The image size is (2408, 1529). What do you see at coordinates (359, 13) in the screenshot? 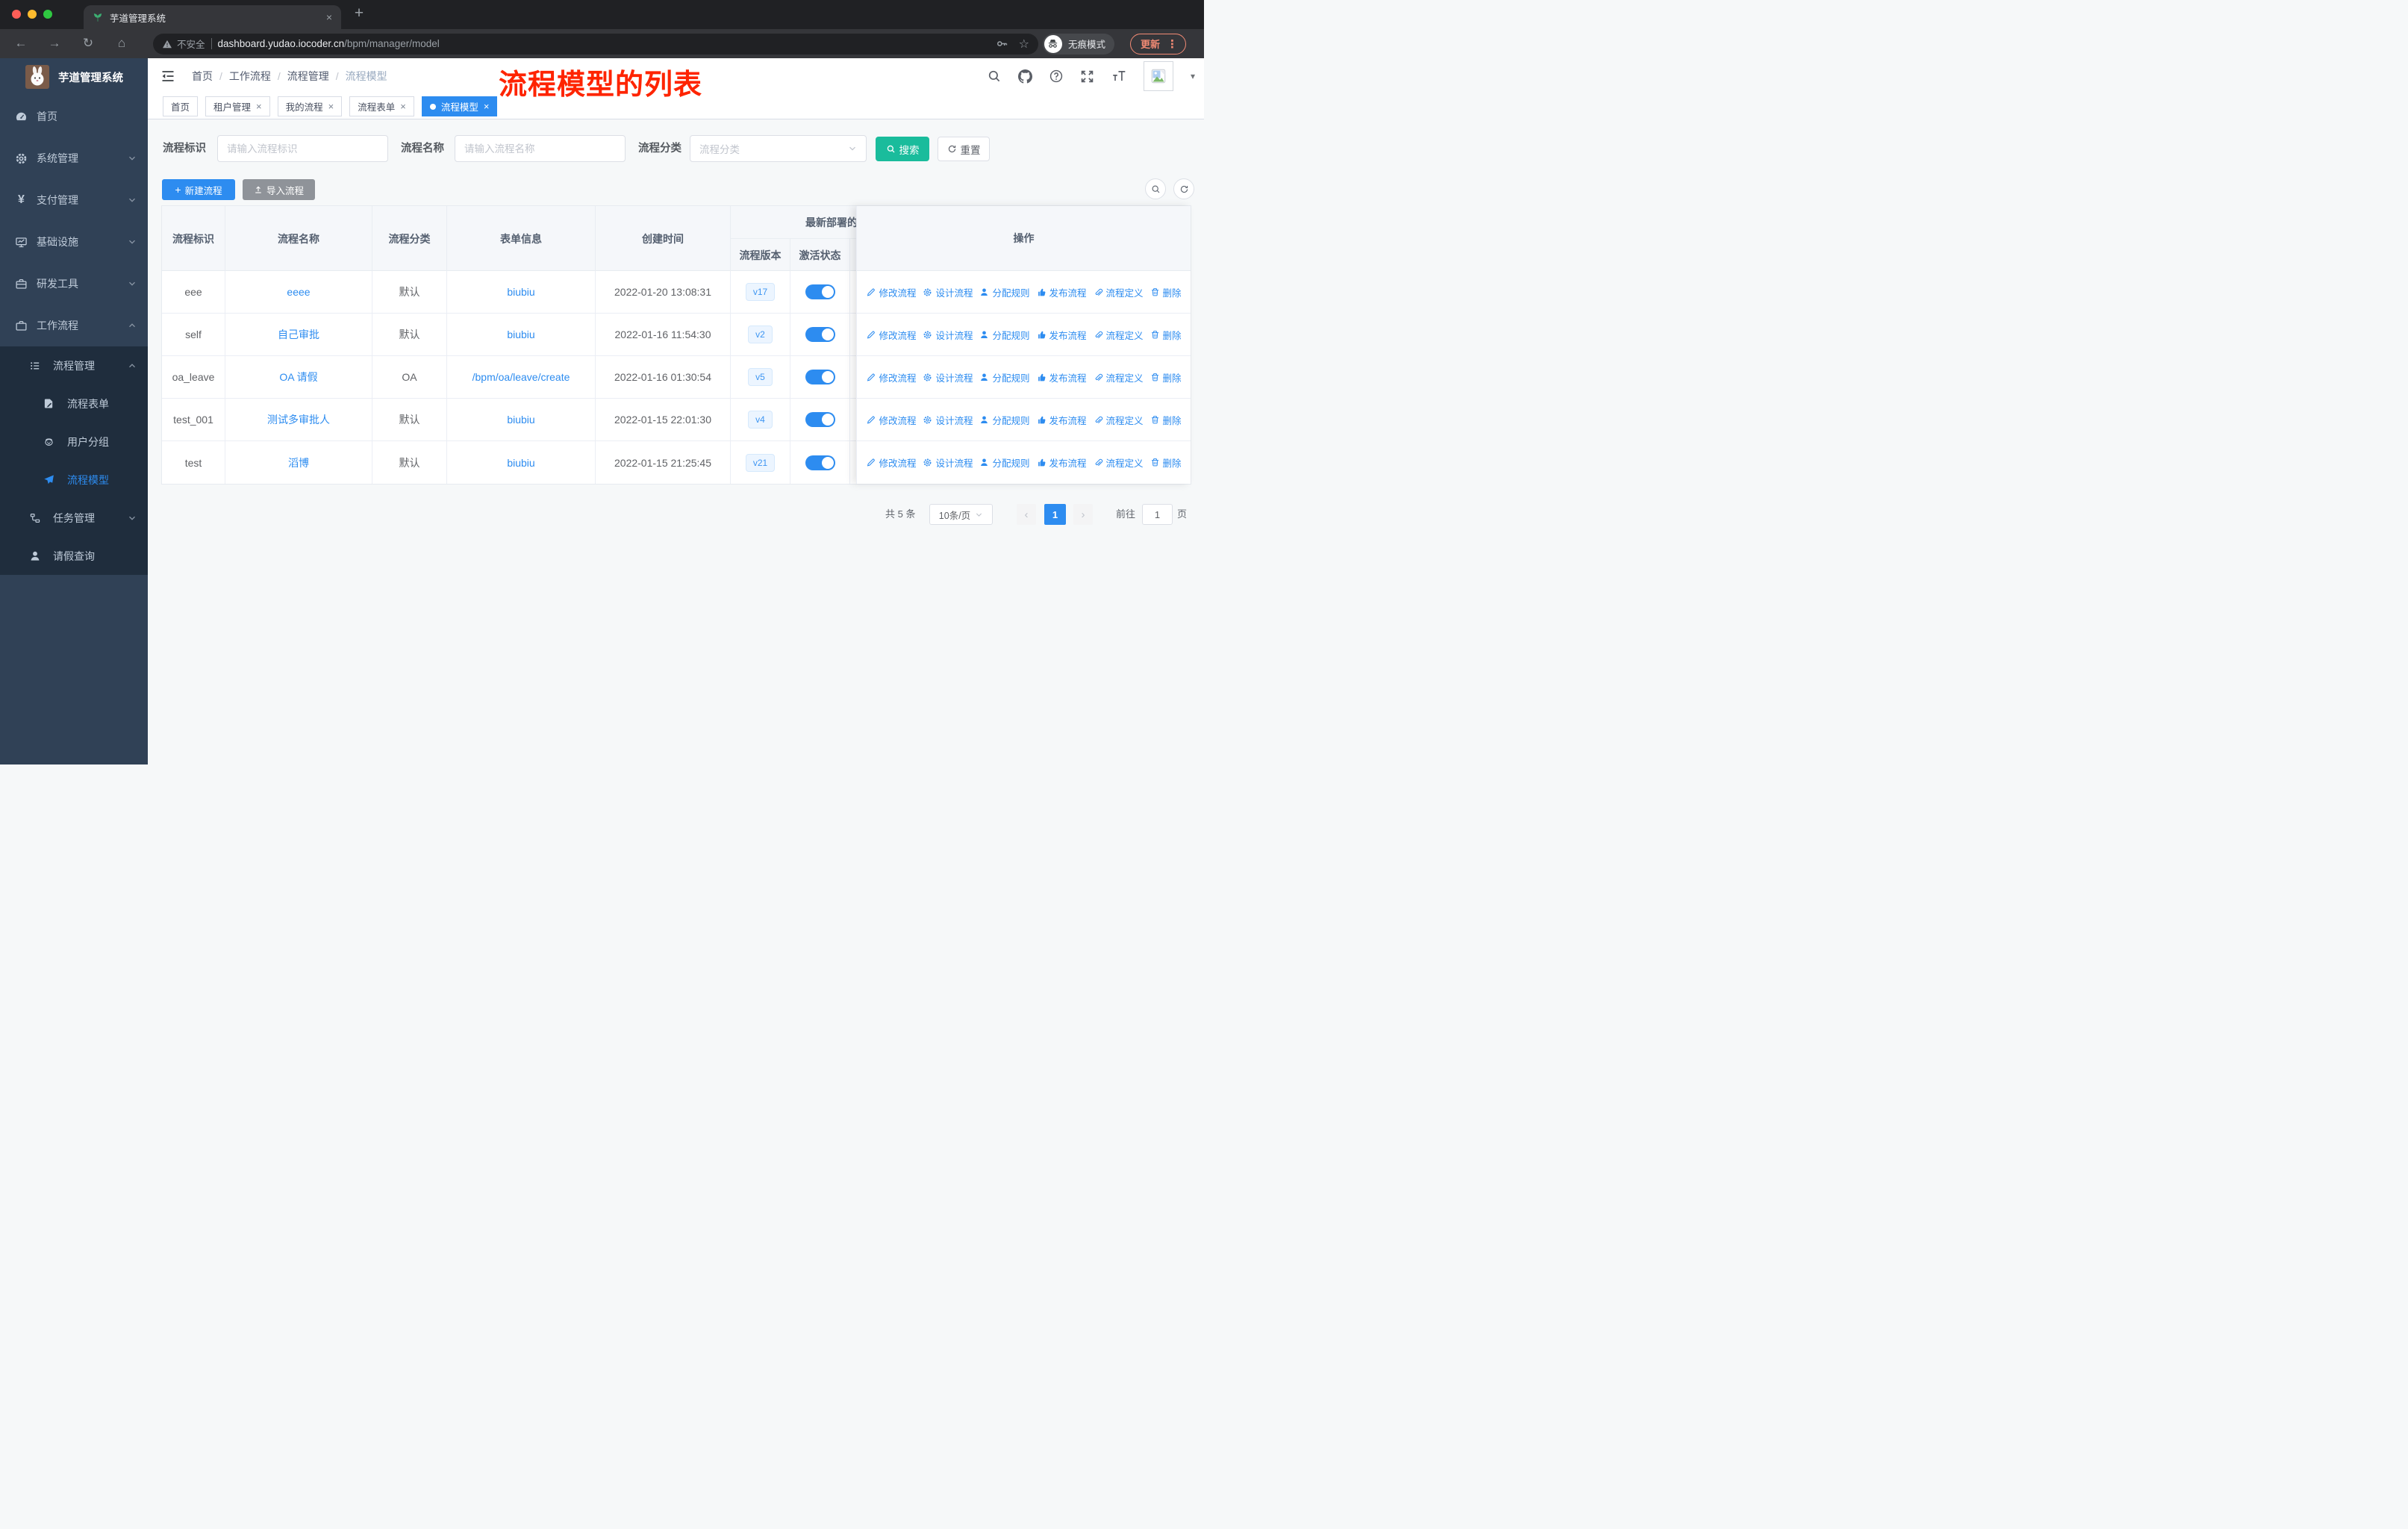
I see `new-tab-button: +` at bounding box center [359, 13].